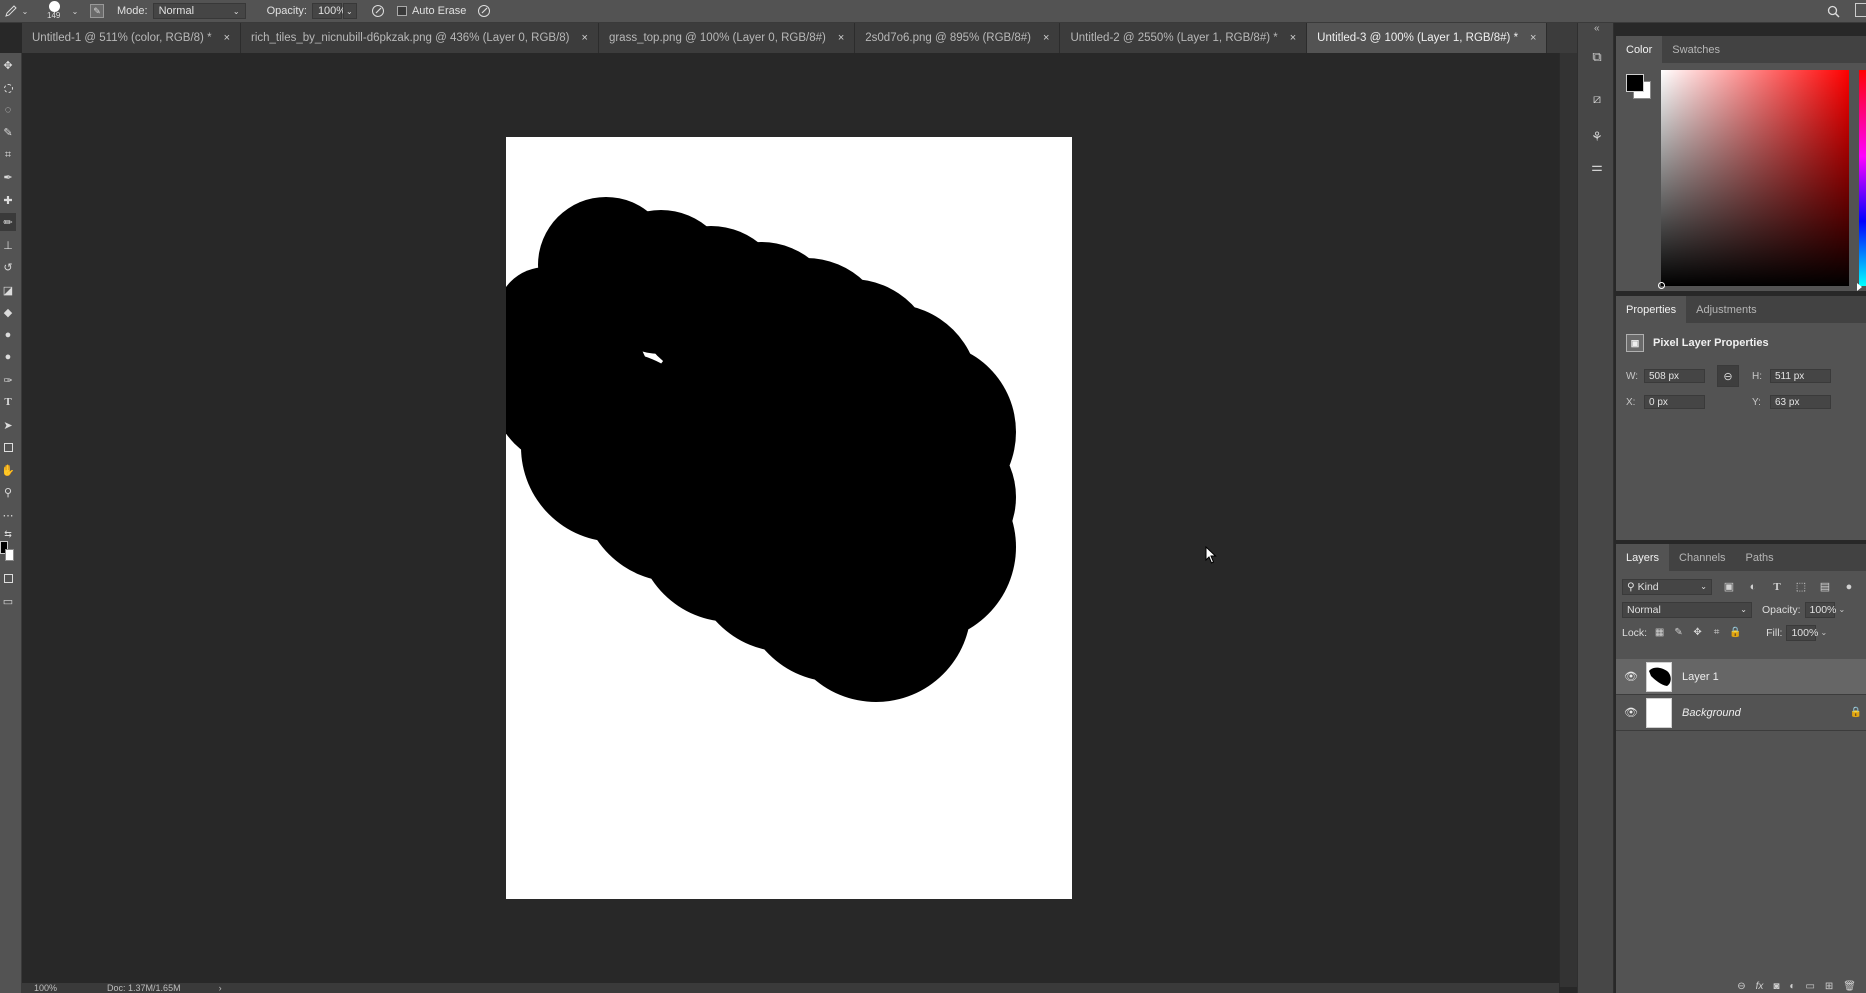 The height and width of the screenshot is (993, 1866). What do you see at coordinates (1820, 609) in the screenshot?
I see `layer-opacity-field: 100%` at bounding box center [1820, 609].